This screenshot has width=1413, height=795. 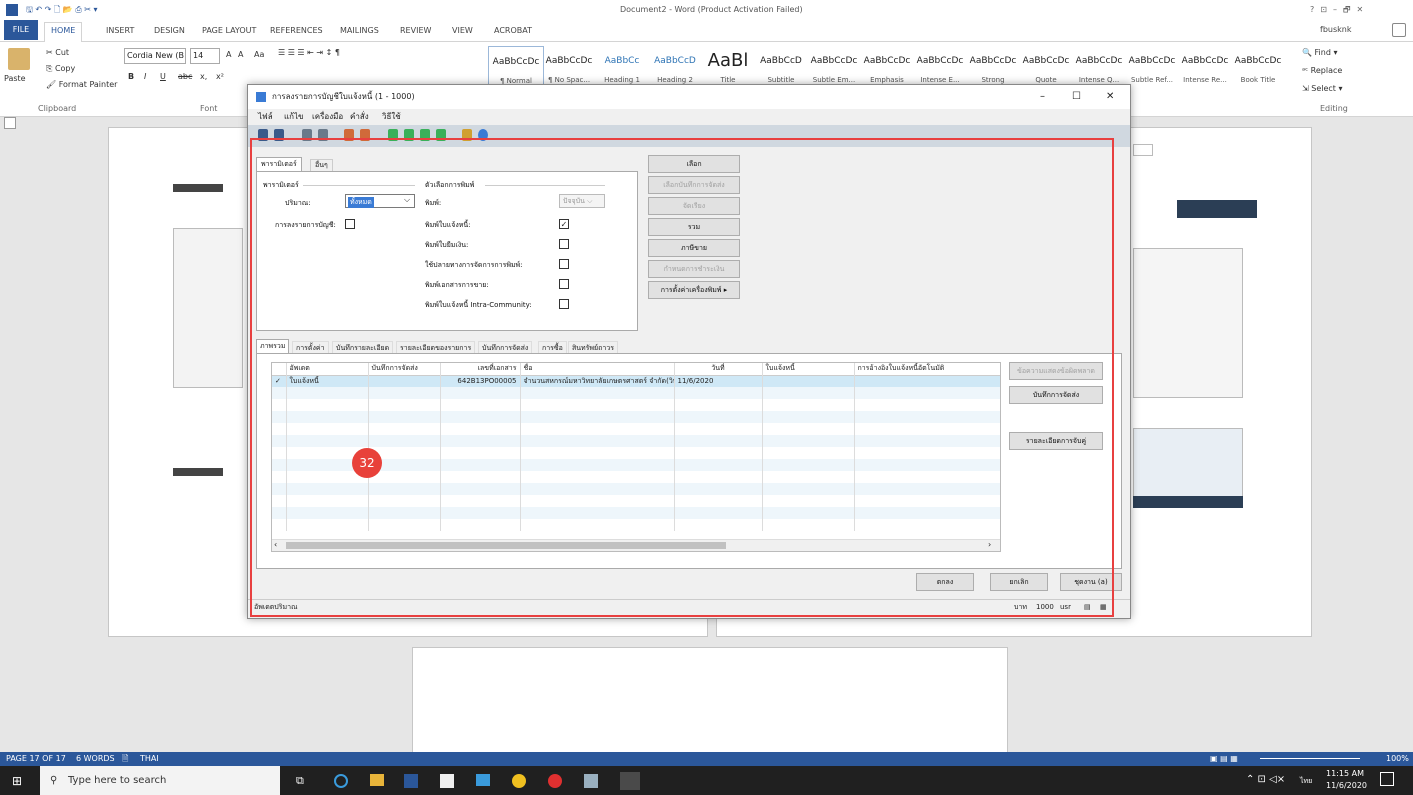 I want to click on grid-side-button-0: ข้อความแสดงข้อผิดพลาด, so click(x=1056, y=371).